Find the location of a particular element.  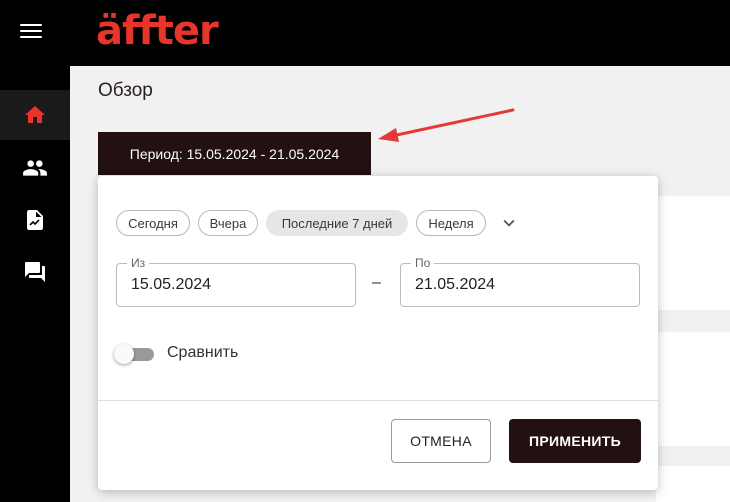

top-bar: äffter is located at coordinates (365, 33).